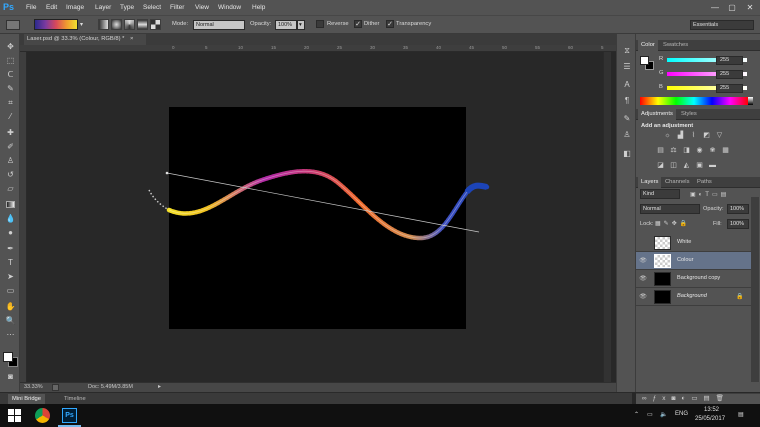 This screenshot has height=427, width=760. Describe the element at coordinates (627, 101) in the screenshot. I see `paragraph-panel-icon: ¶` at that location.